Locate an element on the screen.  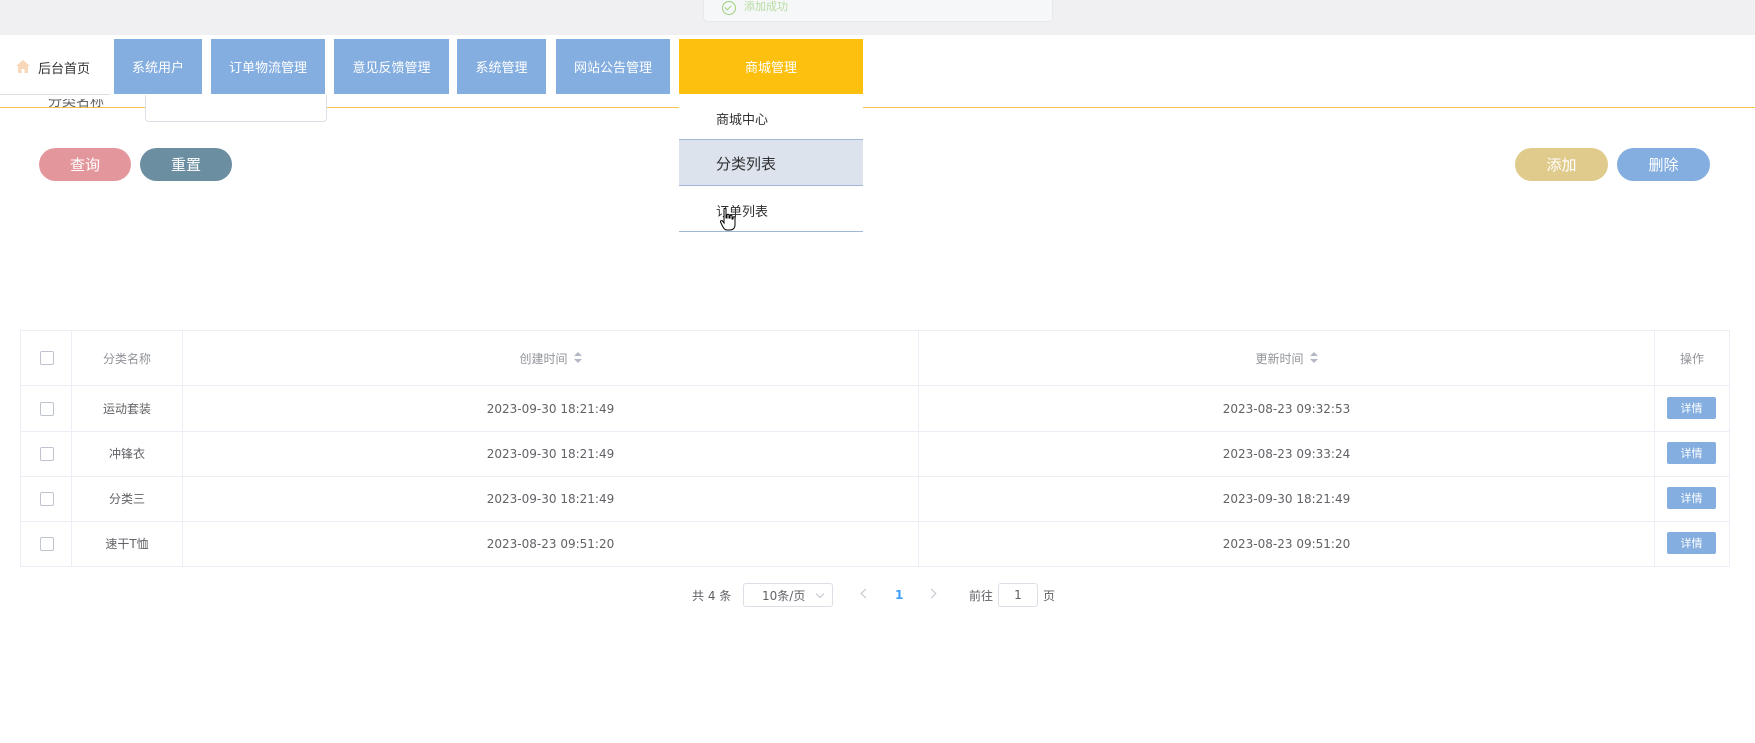
pagination-total: 共 4 条 is located at coordinates (712, 595).